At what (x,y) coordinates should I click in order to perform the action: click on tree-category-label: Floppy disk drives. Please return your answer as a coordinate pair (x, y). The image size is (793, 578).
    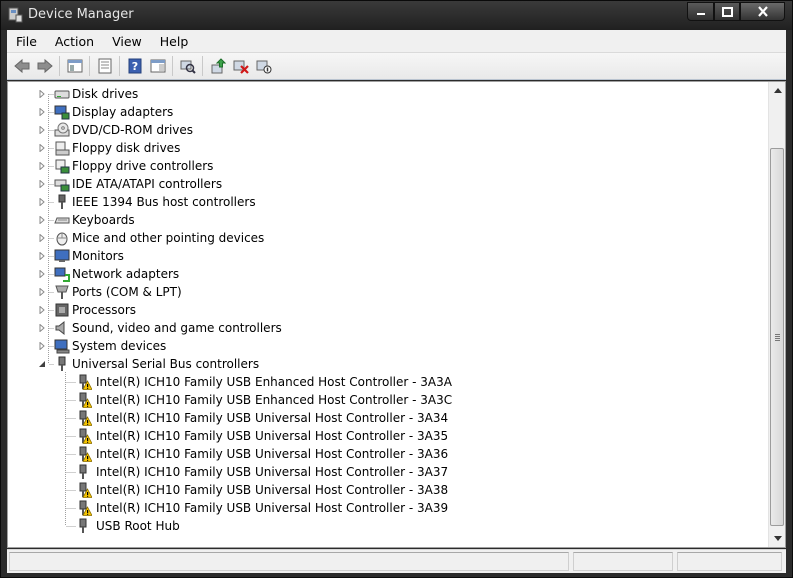
    Looking at the image, I should click on (126, 148).